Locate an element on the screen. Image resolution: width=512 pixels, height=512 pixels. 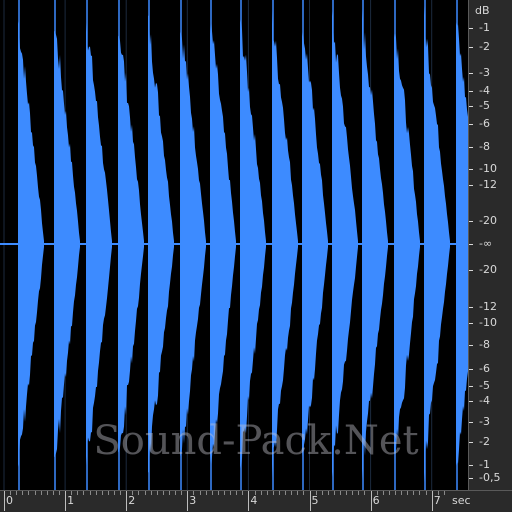
time-tick-label: 3 is located at coordinates (193, 500).